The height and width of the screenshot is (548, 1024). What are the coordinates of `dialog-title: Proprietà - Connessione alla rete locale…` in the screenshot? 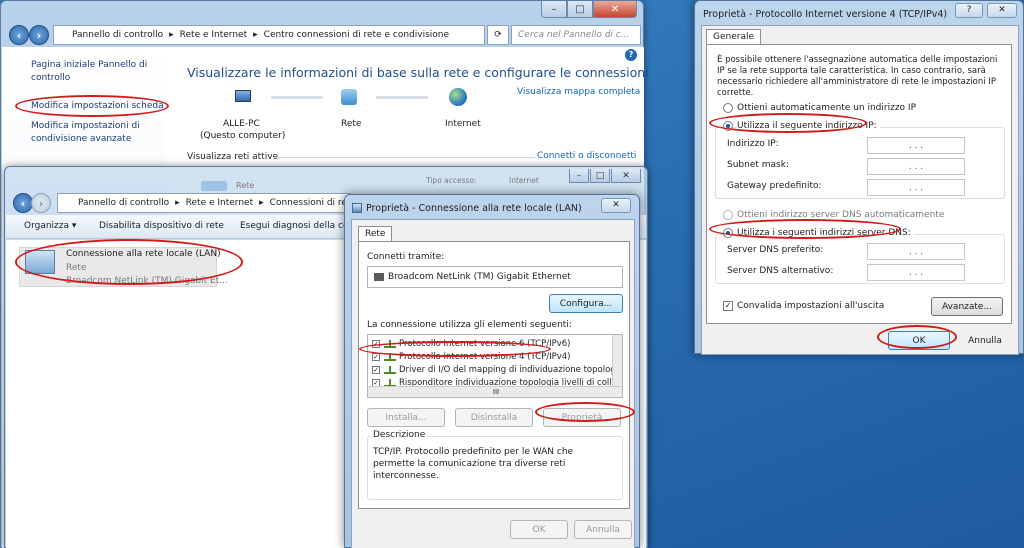 It's located at (474, 208).